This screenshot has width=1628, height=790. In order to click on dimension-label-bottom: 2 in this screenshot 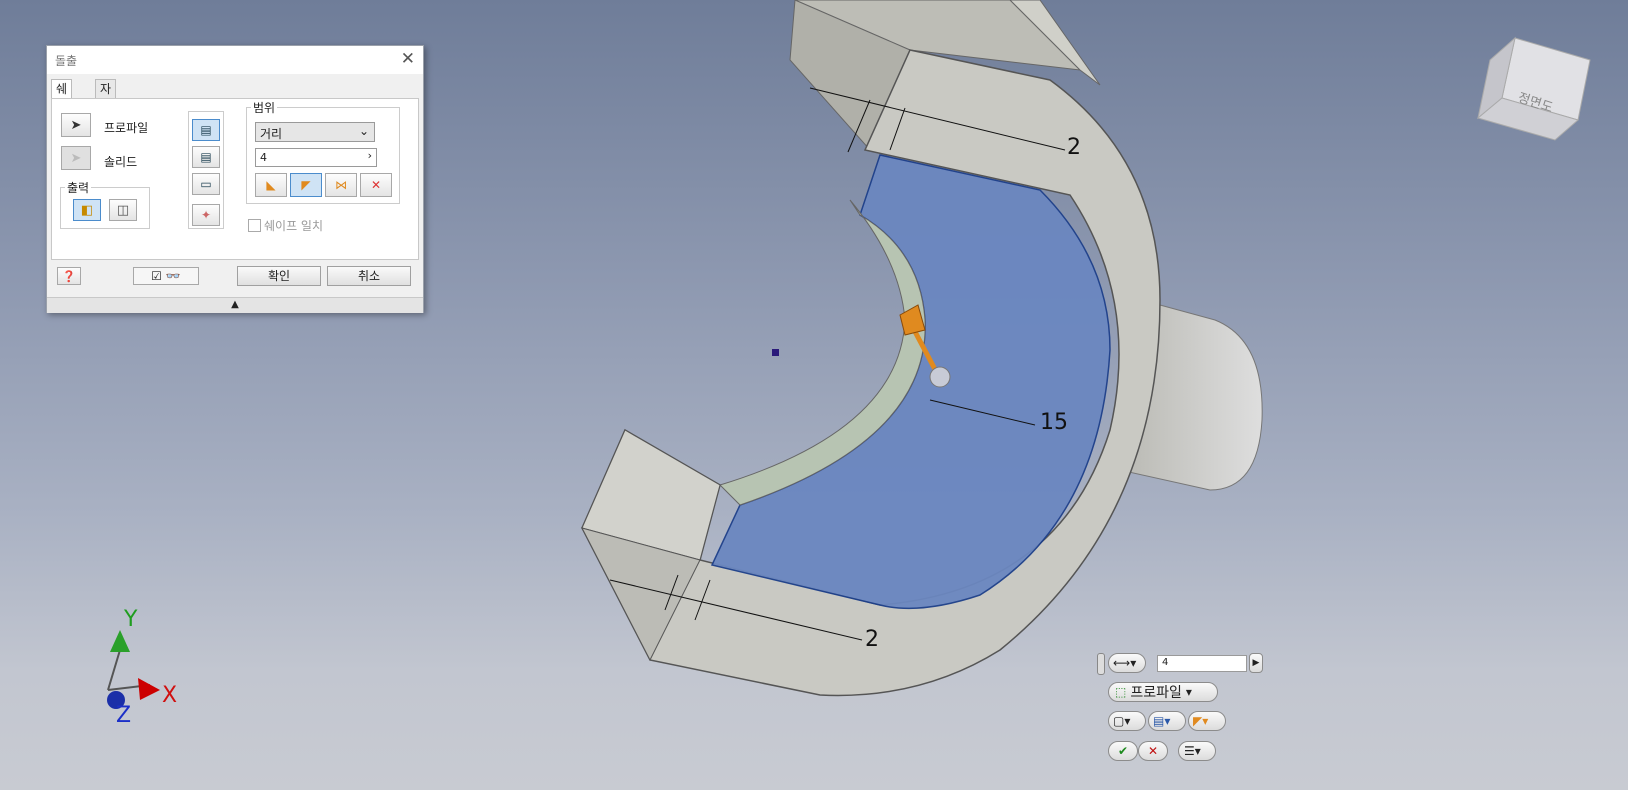, I will do `click(872, 639)`.